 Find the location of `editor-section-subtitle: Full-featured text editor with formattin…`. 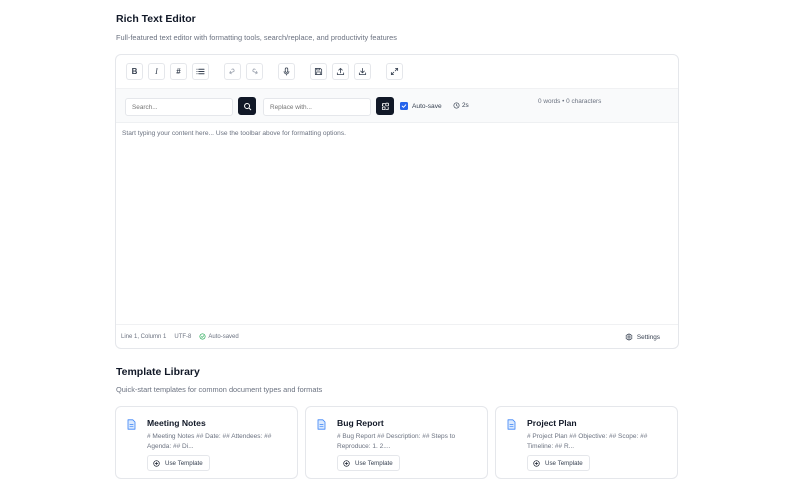

editor-section-subtitle: Full-featured text editor with formattin… is located at coordinates (256, 37).